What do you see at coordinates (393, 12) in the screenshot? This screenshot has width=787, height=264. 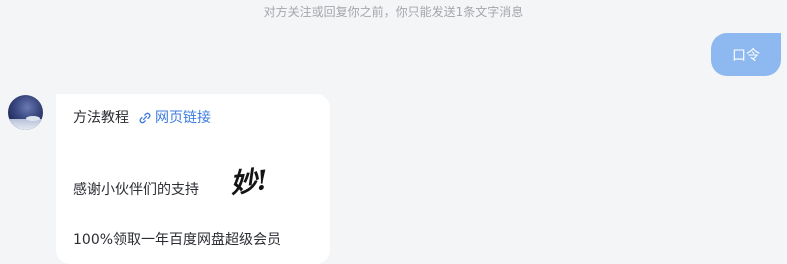 I see `system-notice: 对方关注或回复你之前，你只能发送1条文字消息` at bounding box center [393, 12].